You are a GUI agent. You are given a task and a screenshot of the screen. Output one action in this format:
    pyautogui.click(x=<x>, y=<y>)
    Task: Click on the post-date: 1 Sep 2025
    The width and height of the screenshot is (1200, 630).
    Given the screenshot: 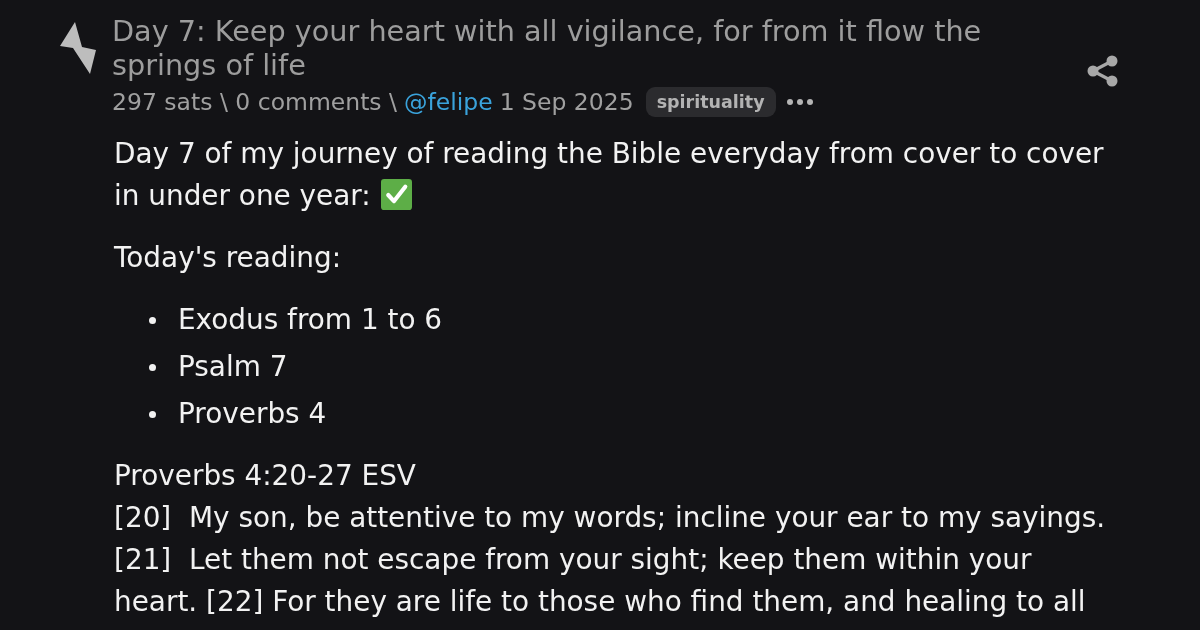 What is the action you would take?
    pyautogui.click(x=566, y=102)
    